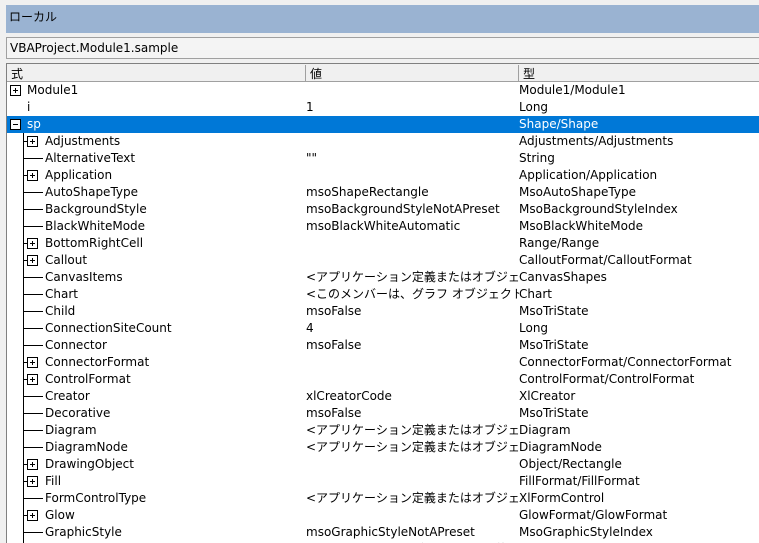 Image resolution: width=759 pixels, height=543 pixels. I want to click on expression-name: BackgroundStyle, so click(96, 209).